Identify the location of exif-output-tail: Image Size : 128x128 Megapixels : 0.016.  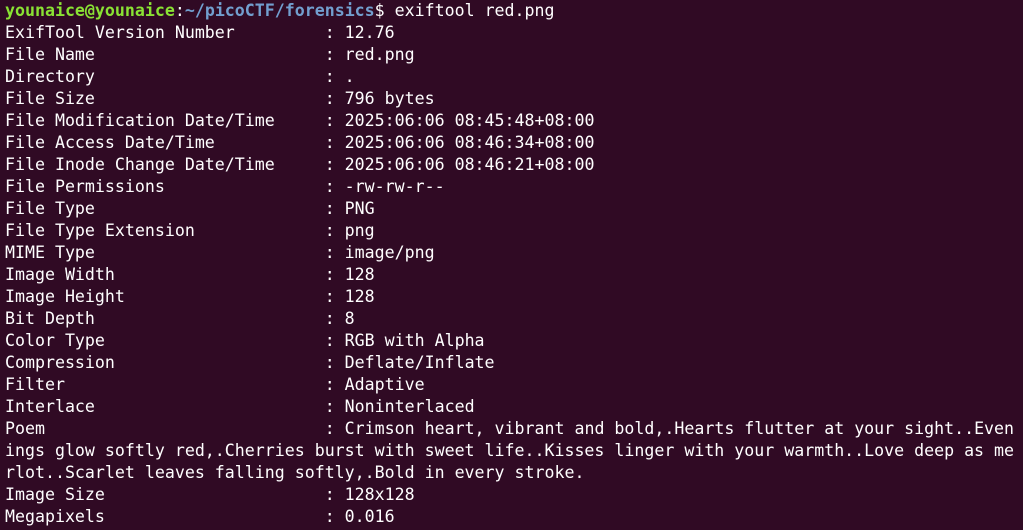
(514, 506).